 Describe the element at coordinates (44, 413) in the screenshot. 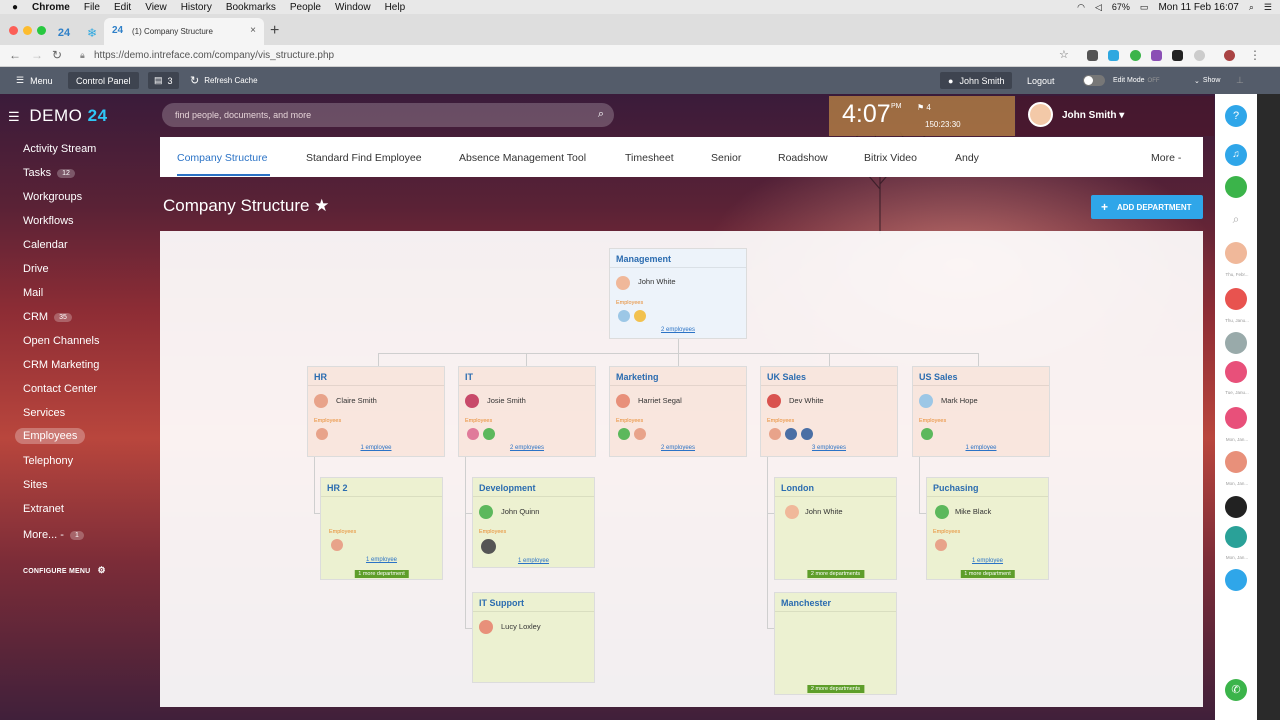

I see `sidebar-item-services: Services` at that location.